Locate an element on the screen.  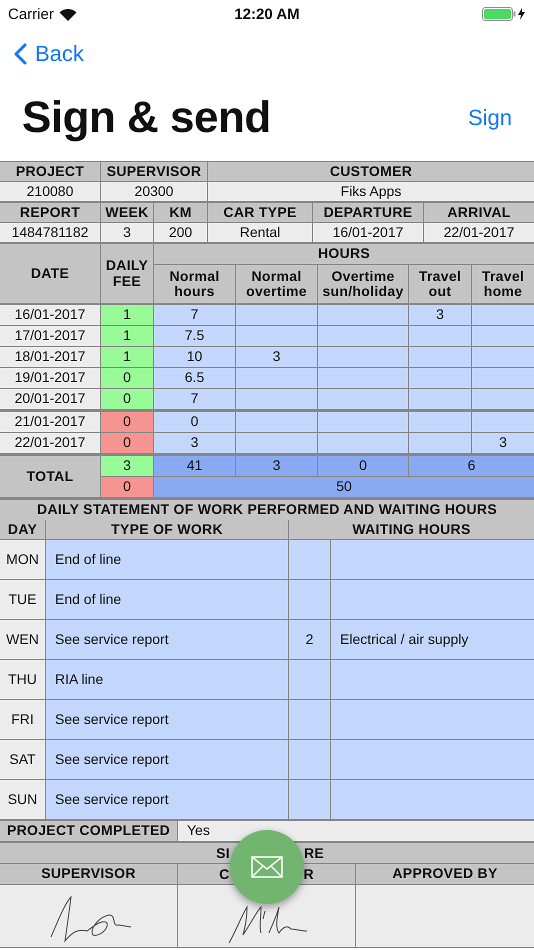
total-cell: 3 is located at coordinates (276, 466).